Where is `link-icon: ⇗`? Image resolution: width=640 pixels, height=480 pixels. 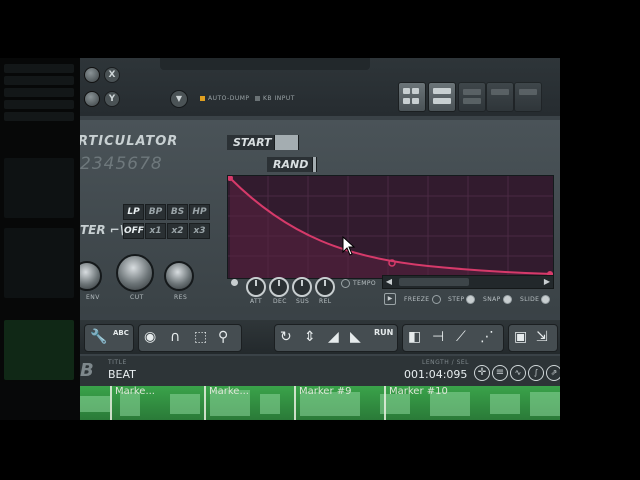 link-icon: ⇗ is located at coordinates (553, 373).